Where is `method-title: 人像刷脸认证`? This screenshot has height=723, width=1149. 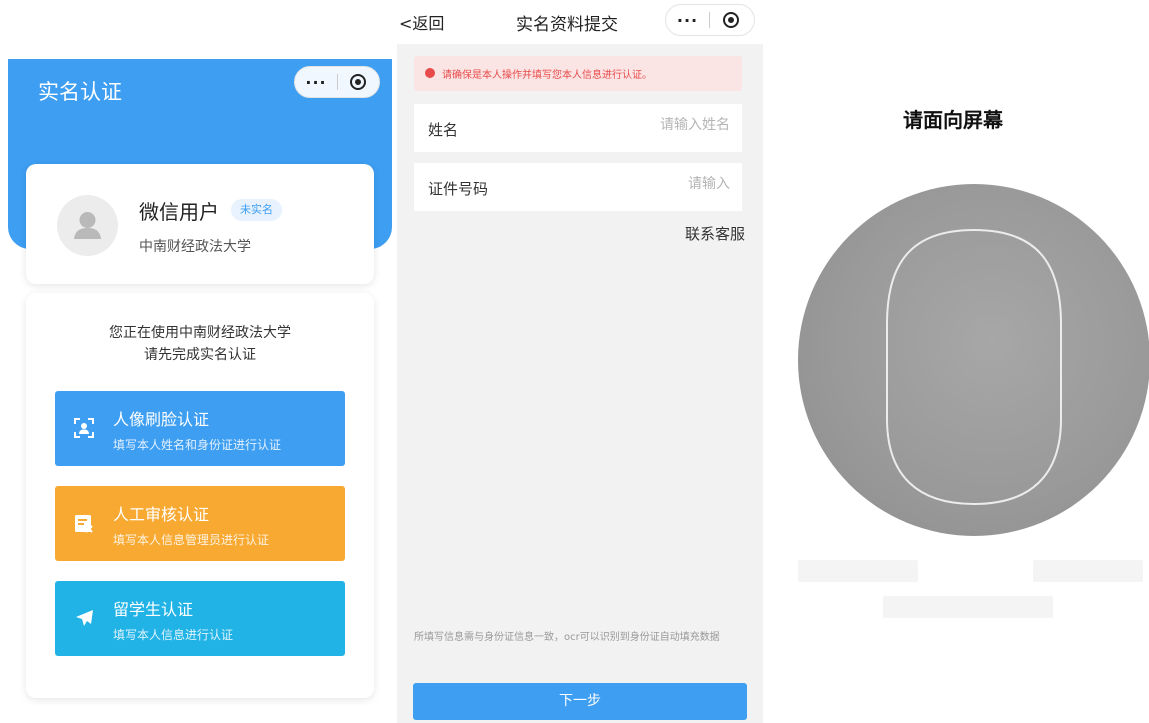 method-title: 人像刷脸认证 is located at coordinates (161, 419).